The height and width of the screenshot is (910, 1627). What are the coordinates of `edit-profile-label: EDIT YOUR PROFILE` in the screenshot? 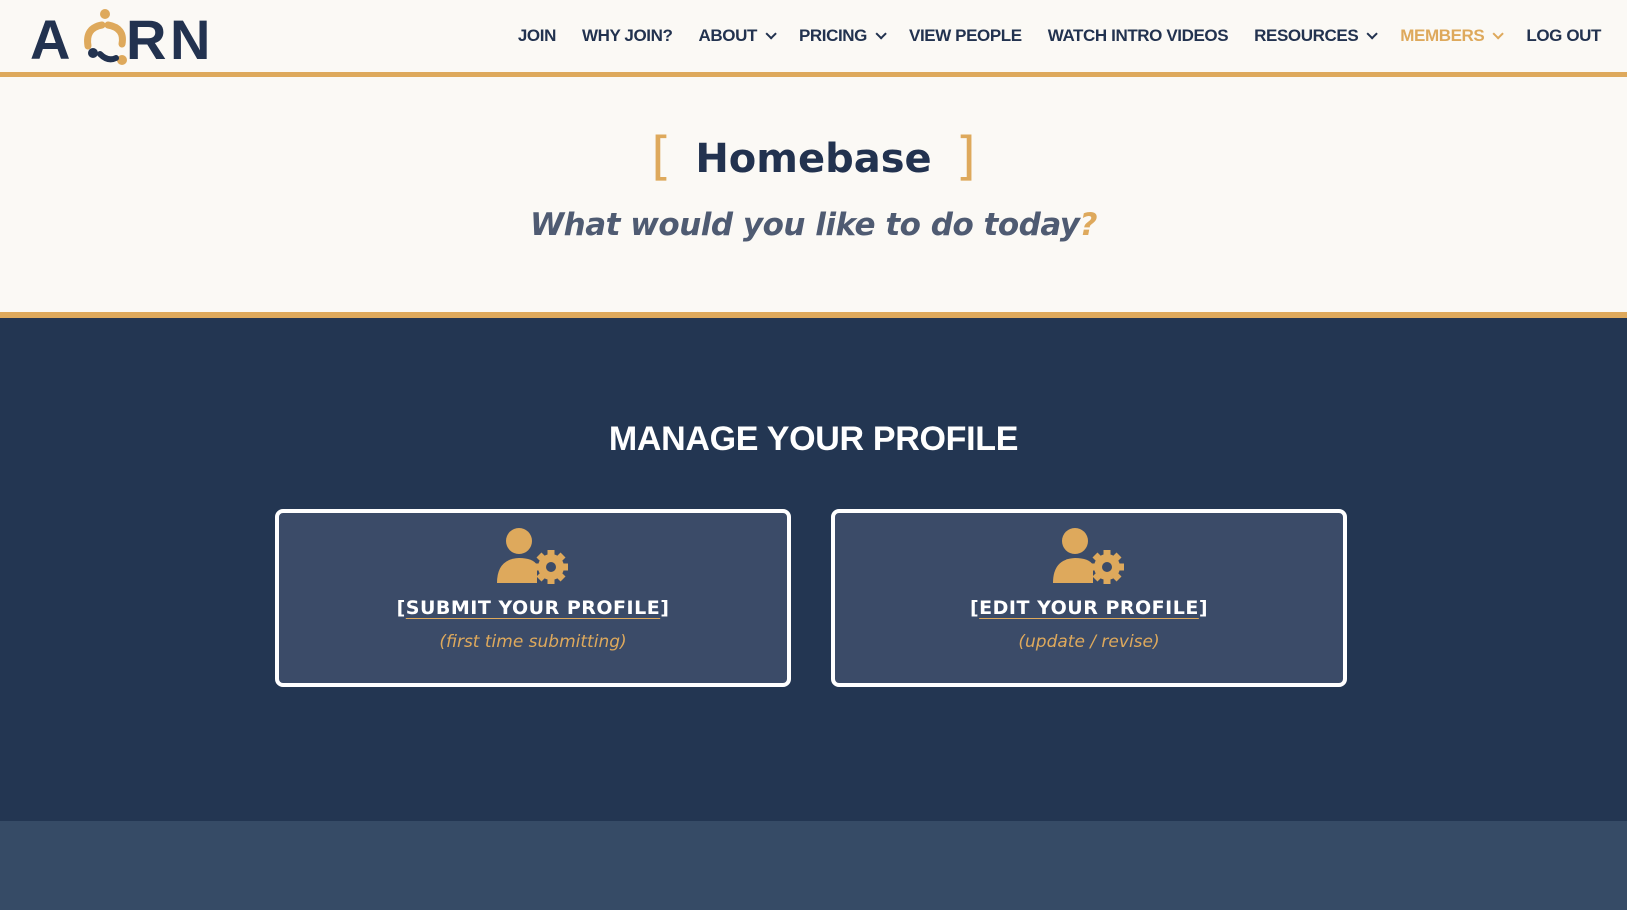 It's located at (1089, 608).